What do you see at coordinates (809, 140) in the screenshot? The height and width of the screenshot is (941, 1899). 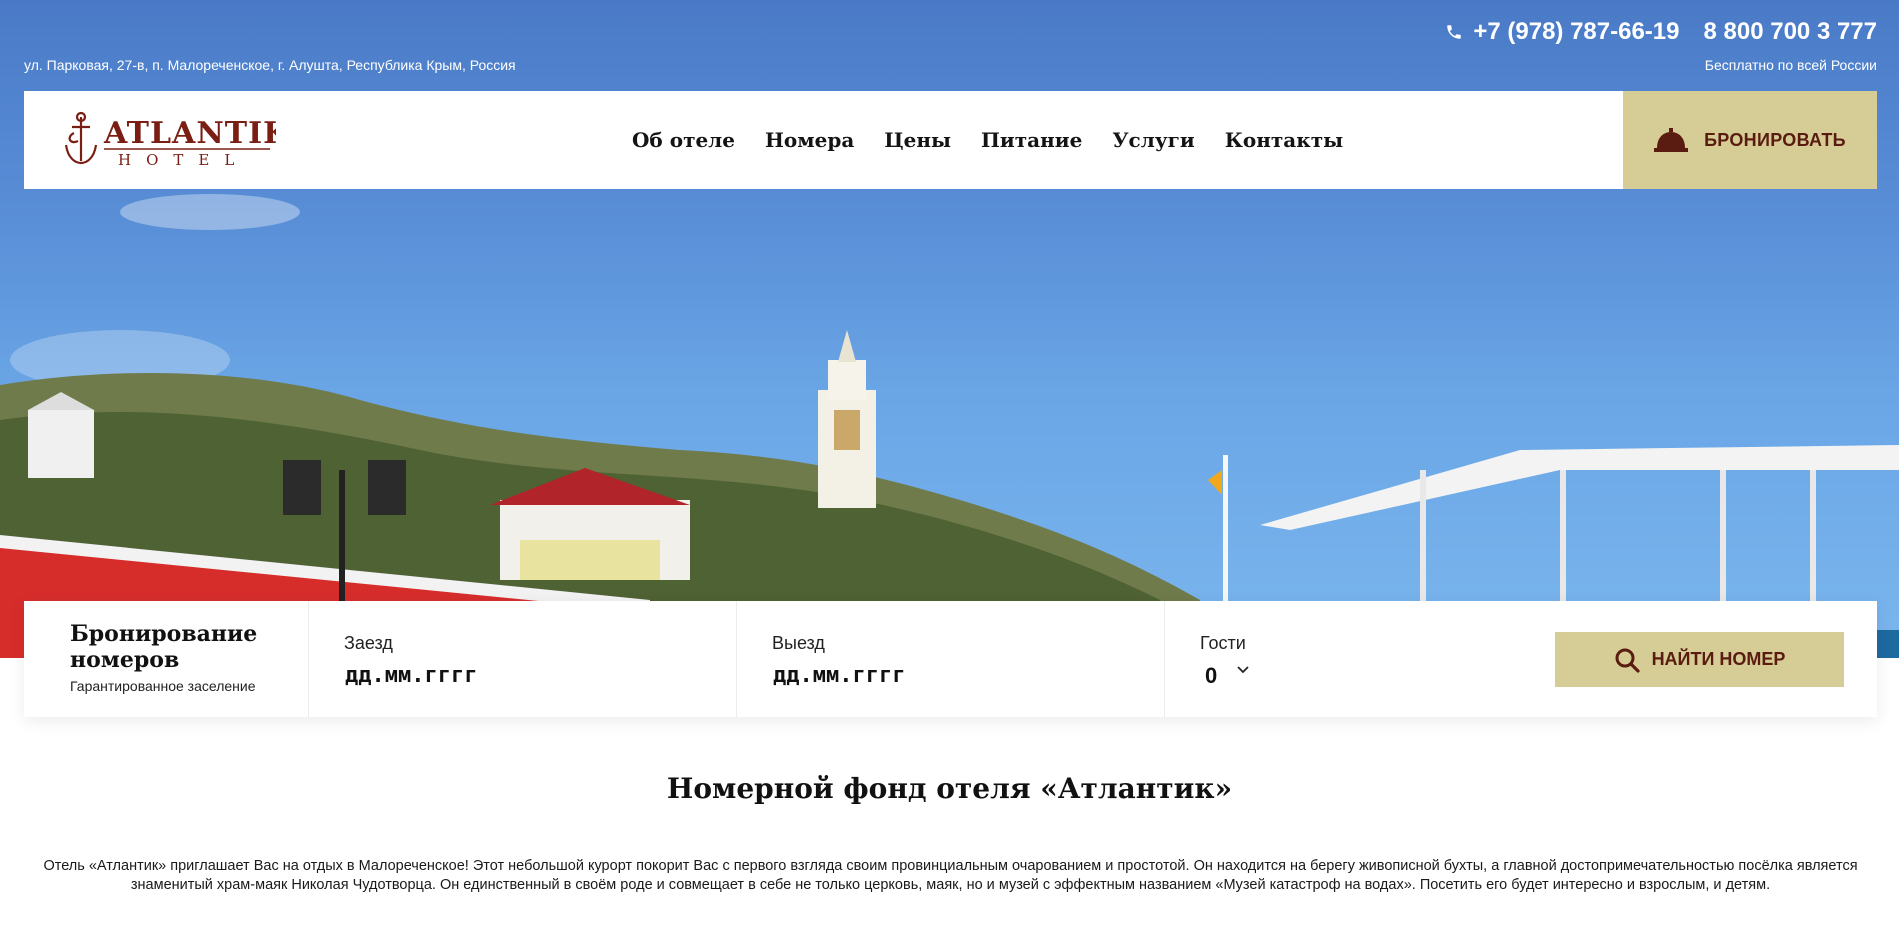 I see `menu-item-rooms: Номера` at bounding box center [809, 140].